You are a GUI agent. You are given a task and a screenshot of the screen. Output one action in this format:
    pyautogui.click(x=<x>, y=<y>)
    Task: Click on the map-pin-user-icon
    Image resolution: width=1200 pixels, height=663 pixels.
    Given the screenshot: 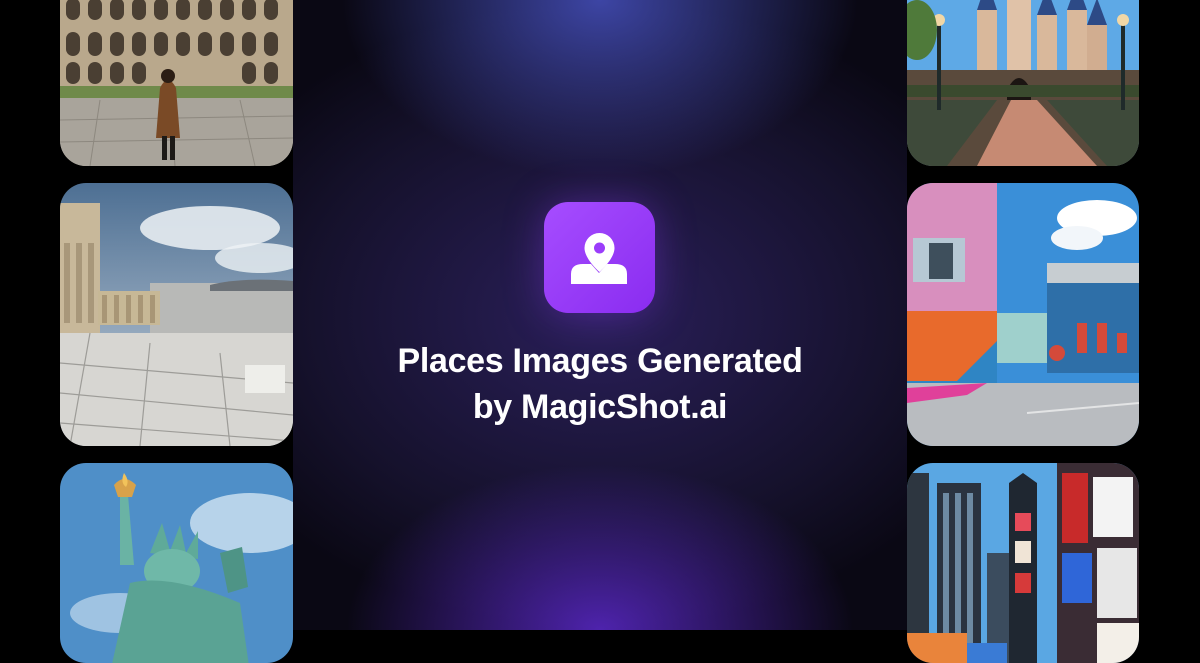 What is the action you would take?
    pyautogui.click(x=599, y=258)
    